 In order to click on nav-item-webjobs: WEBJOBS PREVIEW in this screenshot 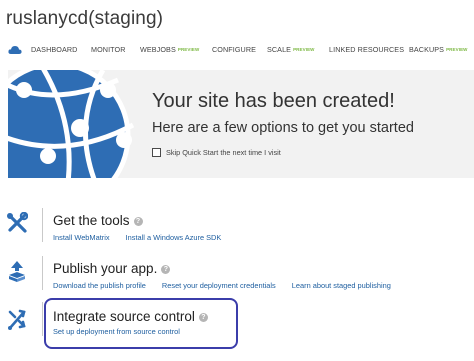, I will do `click(169, 49)`.